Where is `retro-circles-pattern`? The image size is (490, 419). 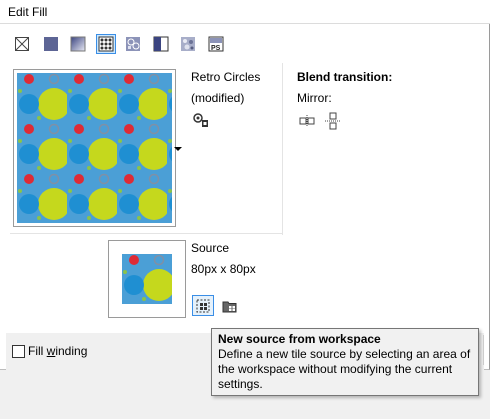 retro-circles-pattern is located at coordinates (94, 148).